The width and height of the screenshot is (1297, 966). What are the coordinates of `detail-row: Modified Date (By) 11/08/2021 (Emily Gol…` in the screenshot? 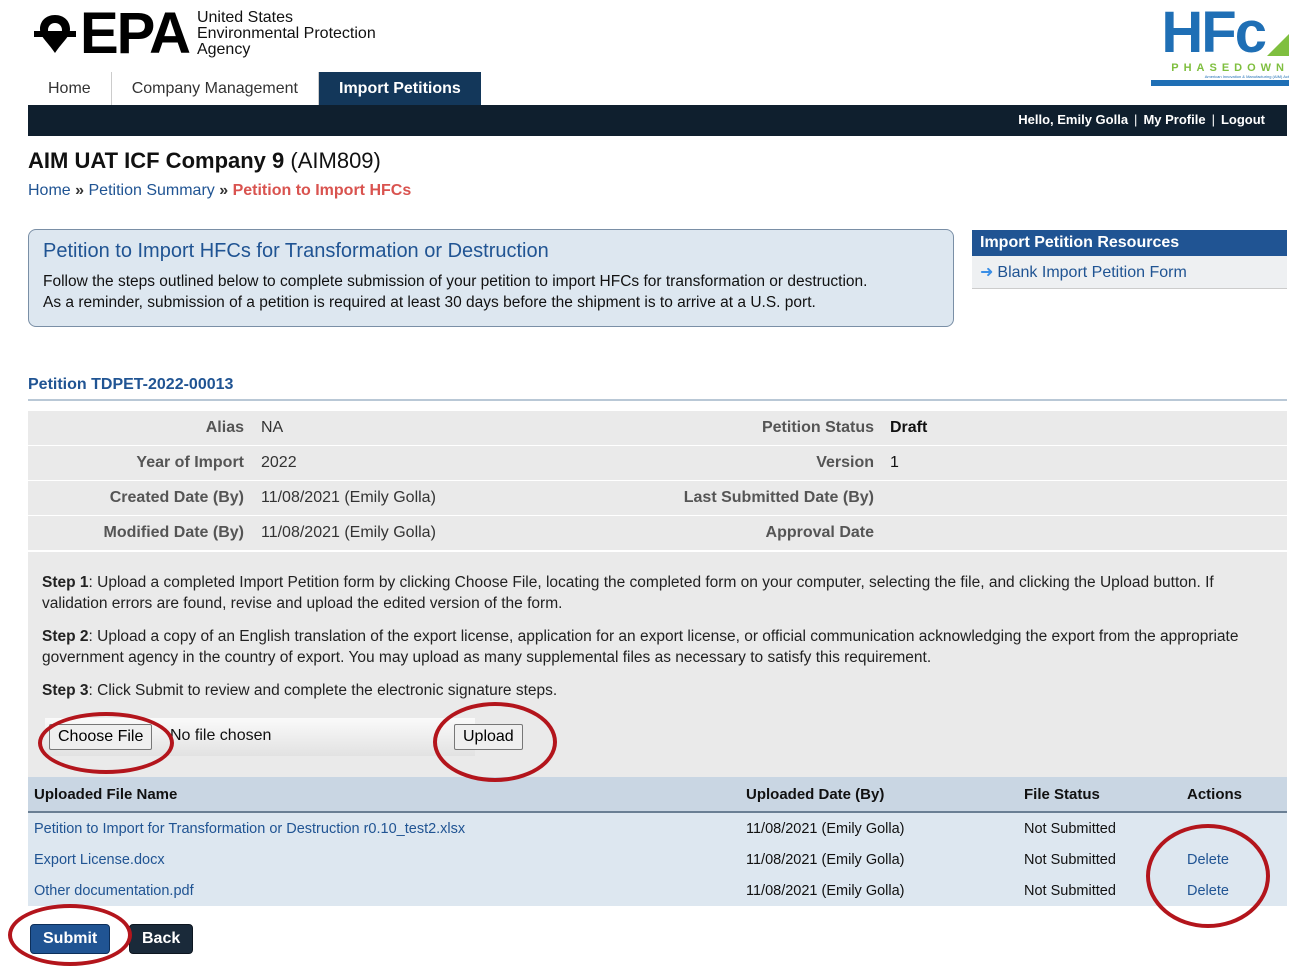 It's located at (657, 533).